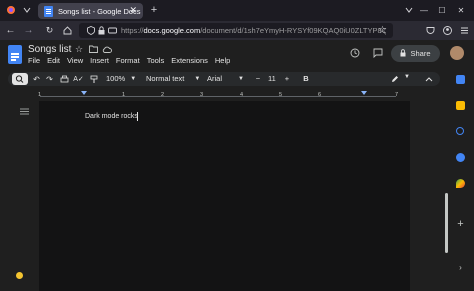  What do you see at coordinates (67, 30) in the screenshot?
I see `home-icon` at bounding box center [67, 30].